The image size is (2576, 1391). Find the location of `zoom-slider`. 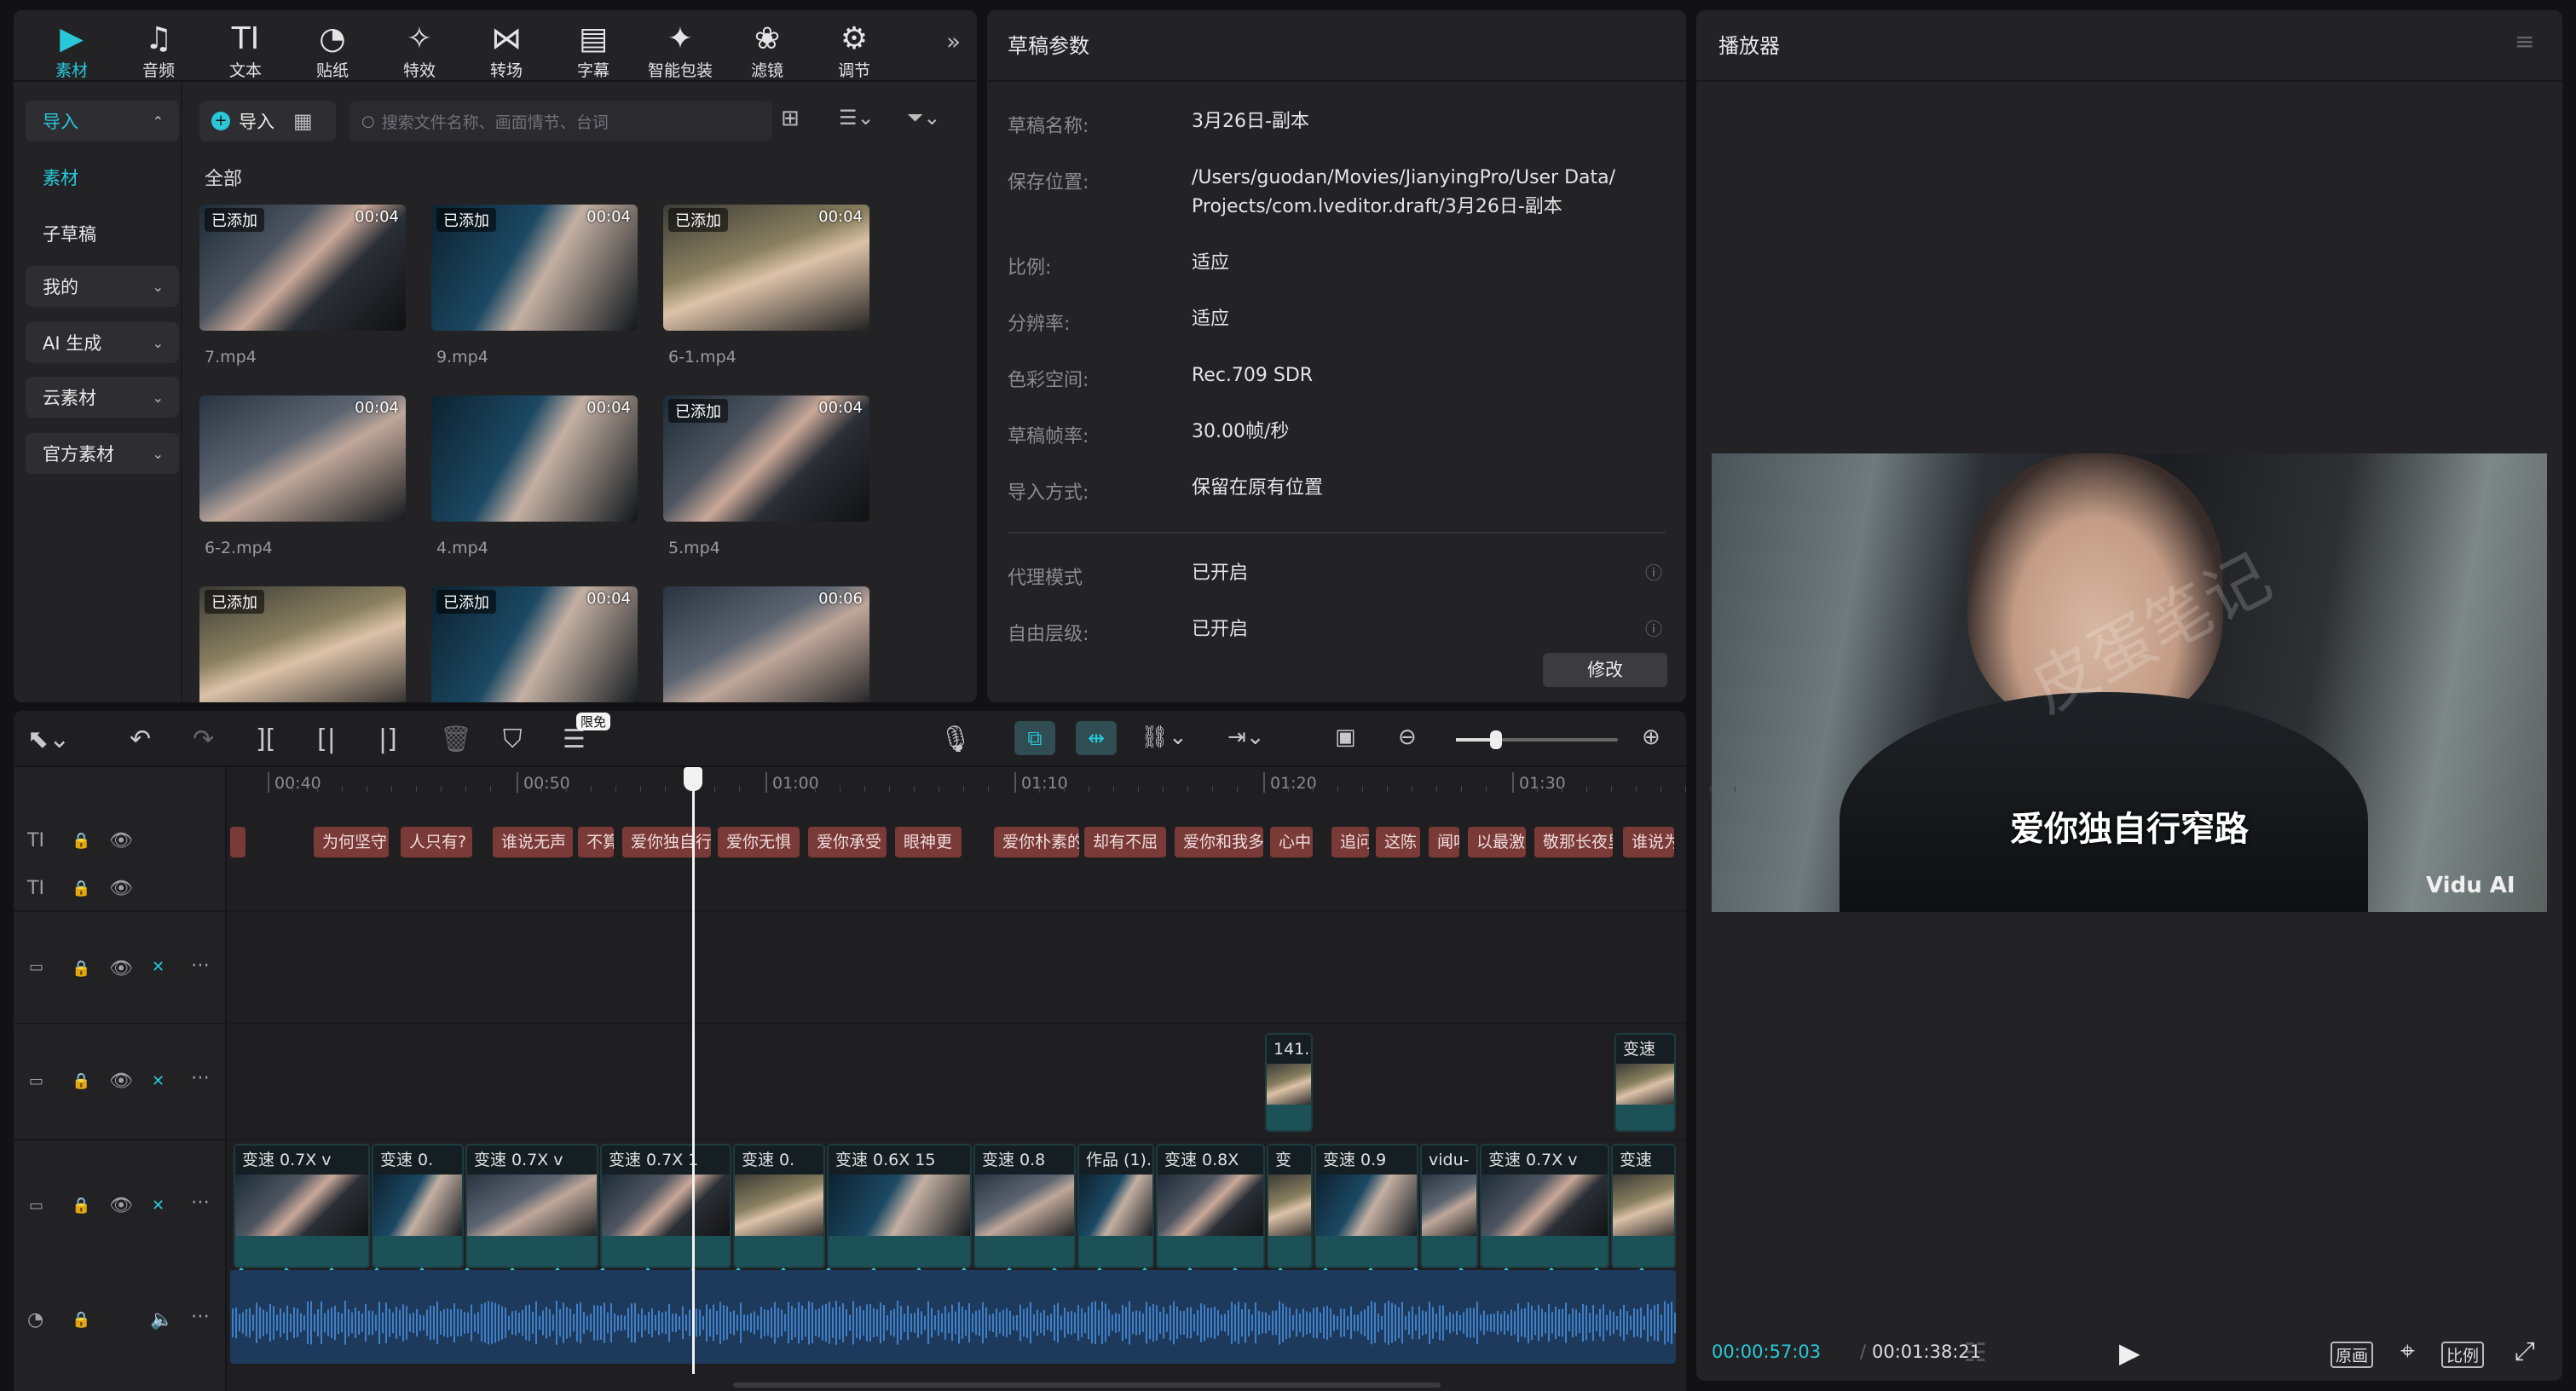

zoom-slider is located at coordinates (1537, 739).